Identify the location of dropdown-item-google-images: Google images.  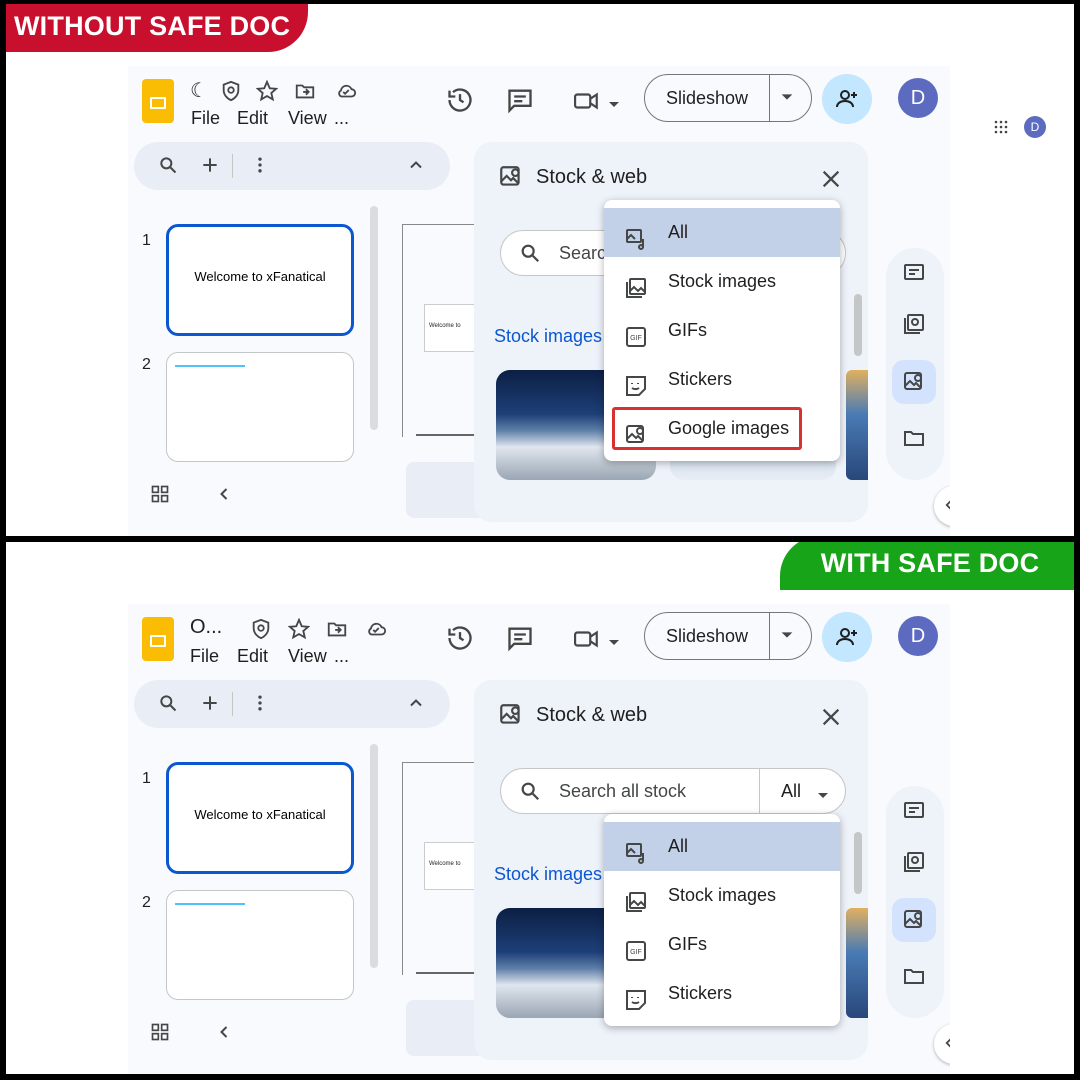
(722, 428).